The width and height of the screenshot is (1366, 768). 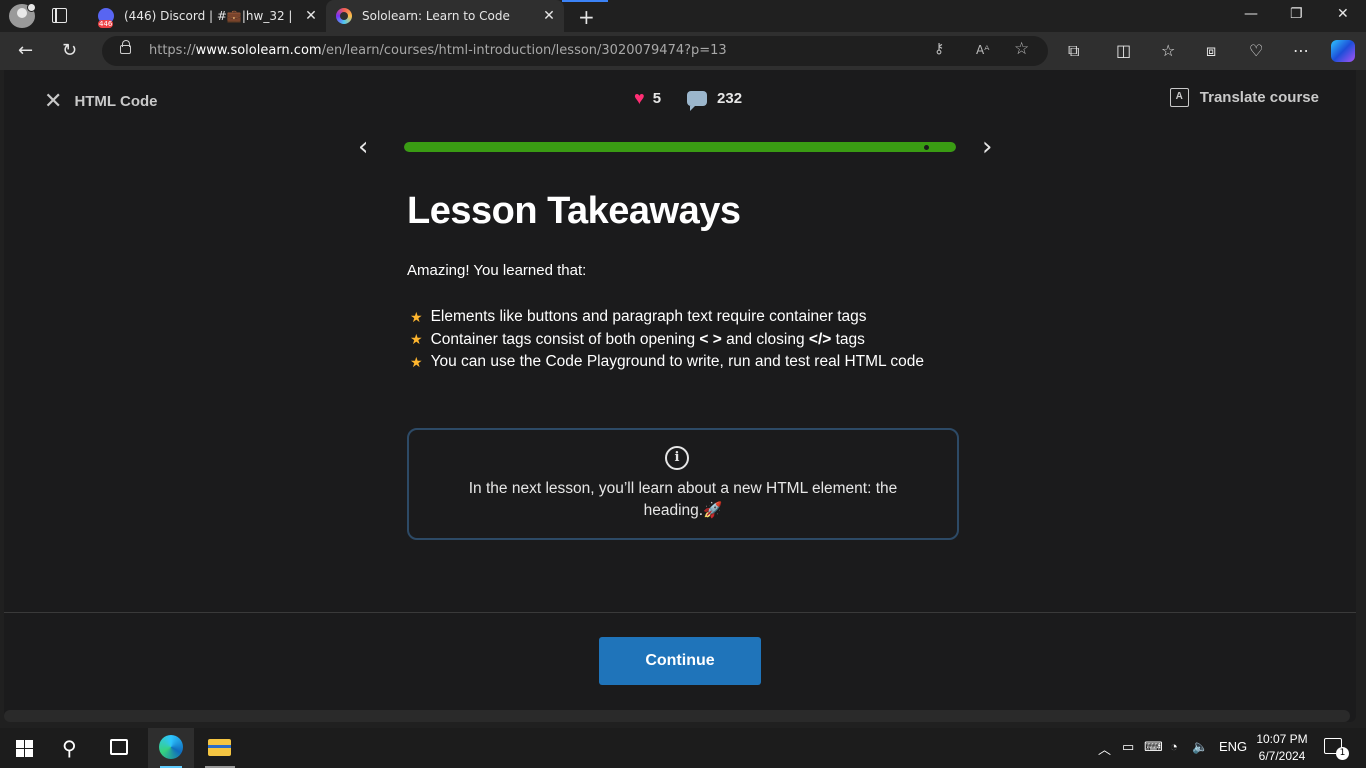 I want to click on close-lesson-button: ✕ HTML Code, so click(x=101, y=101).